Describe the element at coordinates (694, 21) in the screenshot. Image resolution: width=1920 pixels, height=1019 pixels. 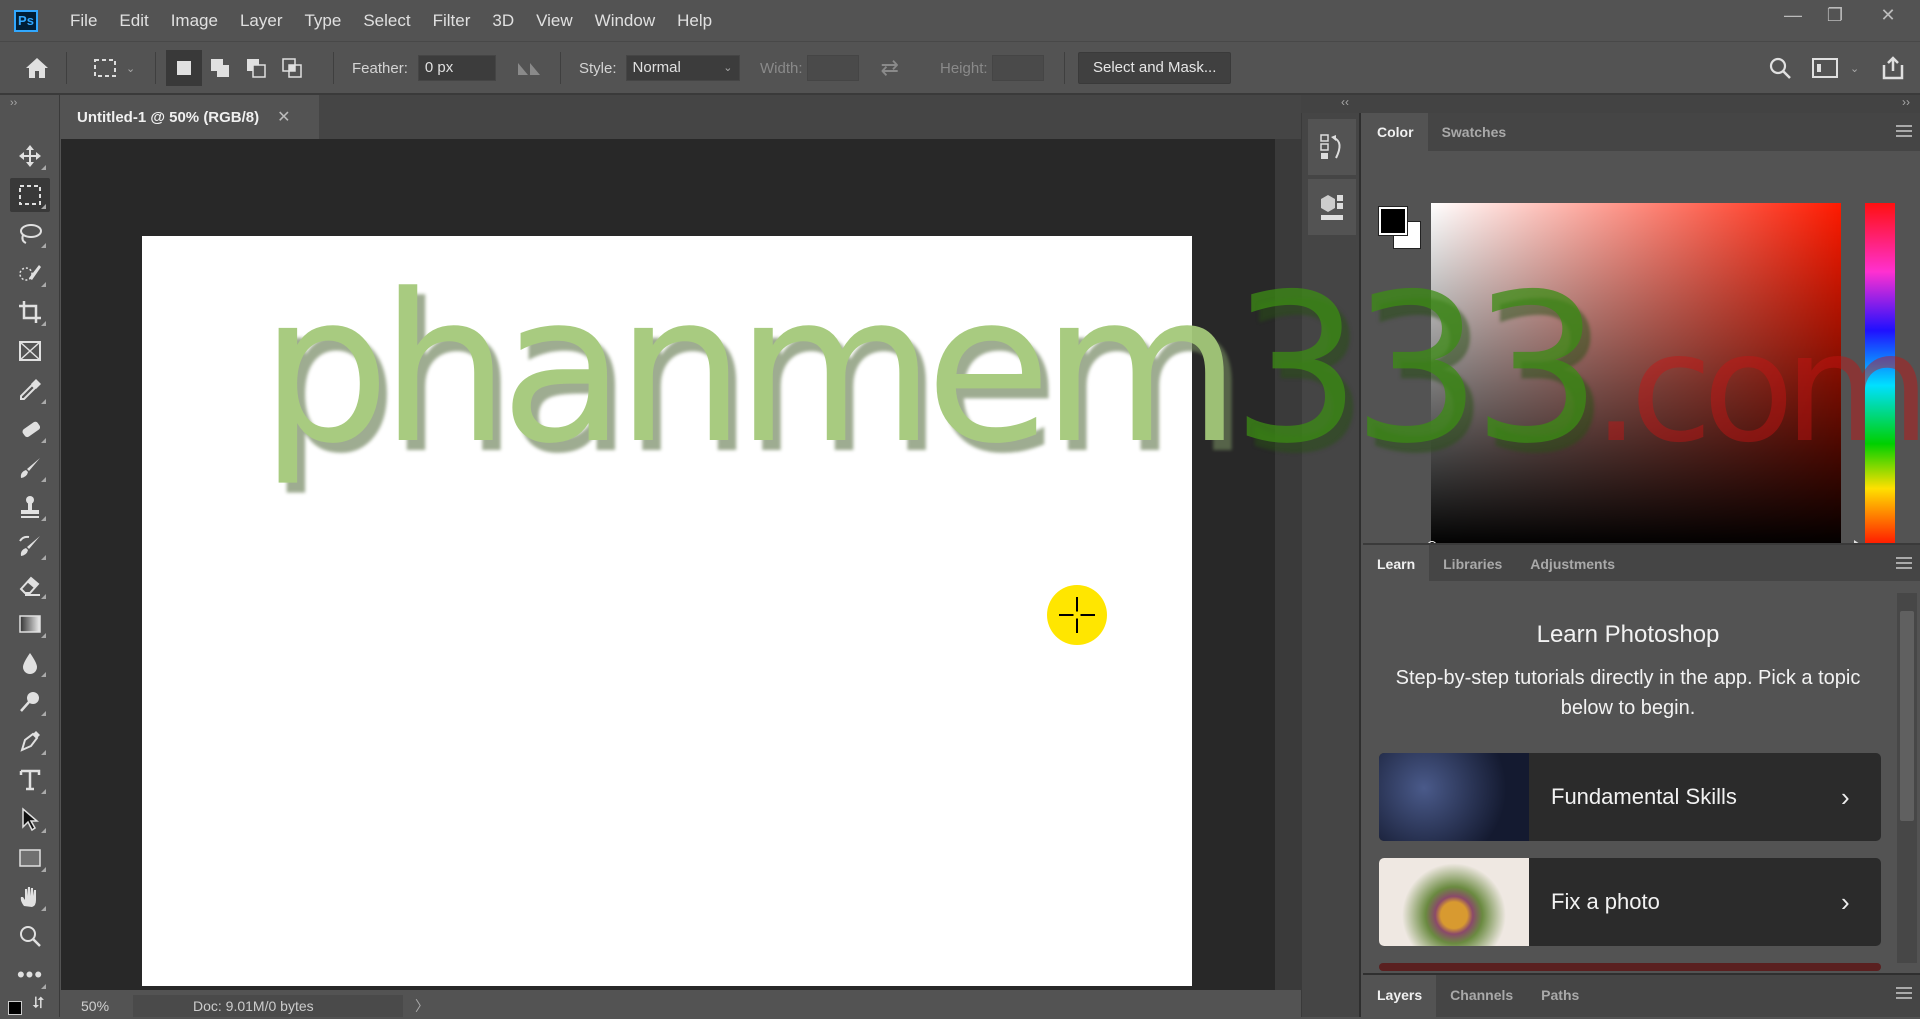
I see `menu-help: Help` at that location.